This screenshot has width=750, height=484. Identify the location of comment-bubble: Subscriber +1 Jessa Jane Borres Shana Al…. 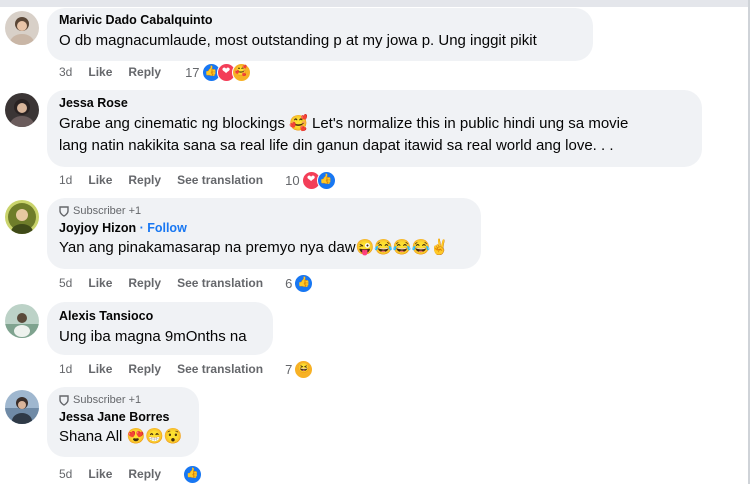
(123, 422).